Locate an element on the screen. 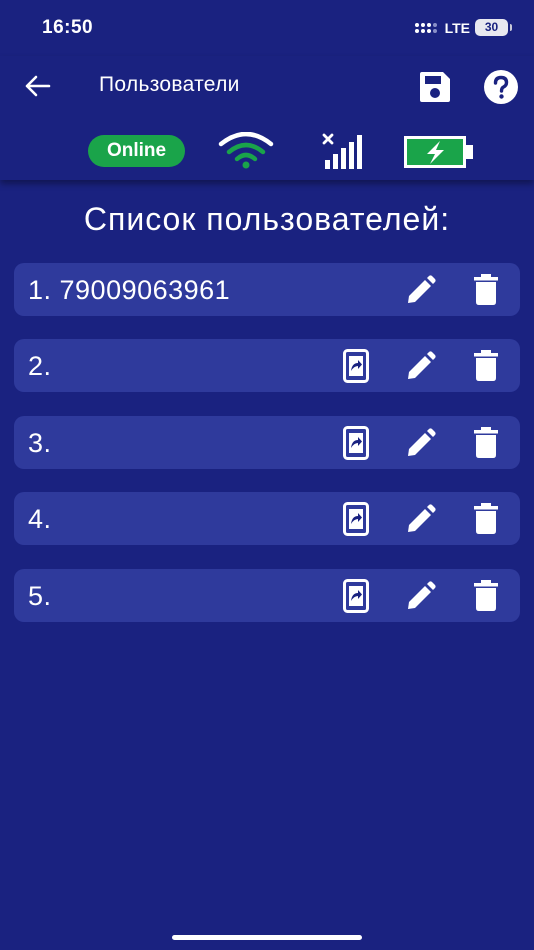  app-header: Пользователи Online is located at coordinates (267, 118).